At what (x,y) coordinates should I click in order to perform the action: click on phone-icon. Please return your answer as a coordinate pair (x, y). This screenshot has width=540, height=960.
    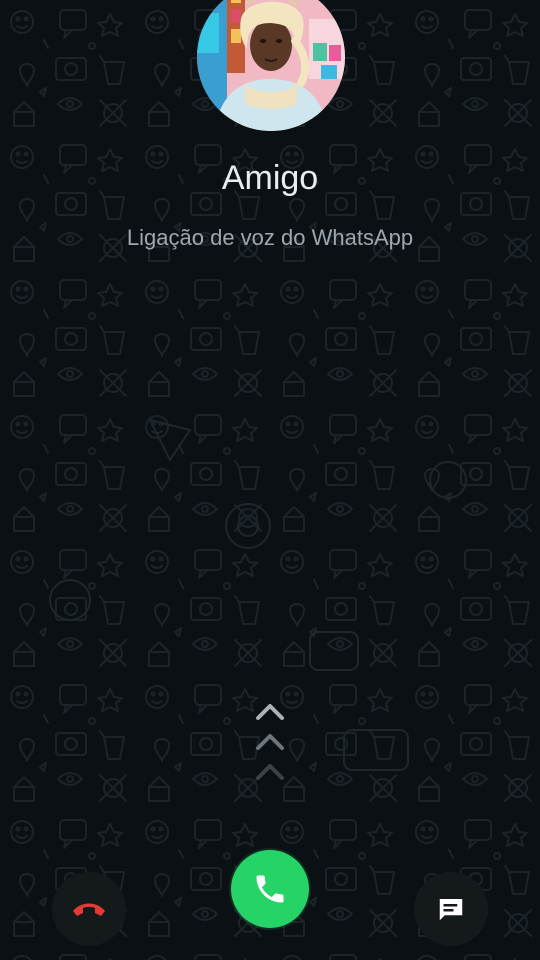
    Looking at the image, I should click on (270, 889).